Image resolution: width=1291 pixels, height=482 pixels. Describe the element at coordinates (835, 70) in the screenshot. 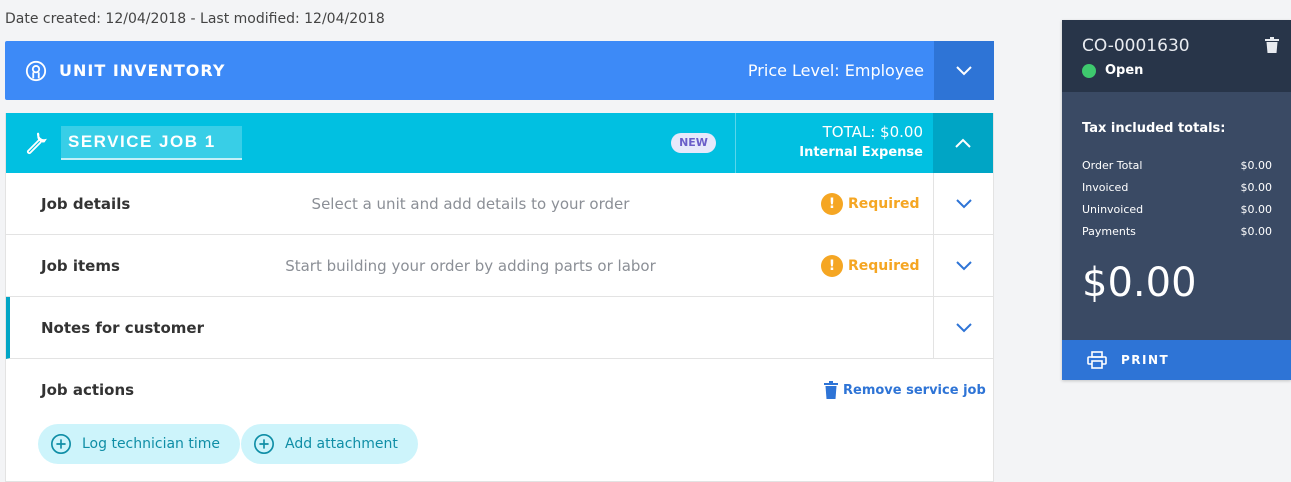

I see `price-level: Price Level: Employee` at that location.